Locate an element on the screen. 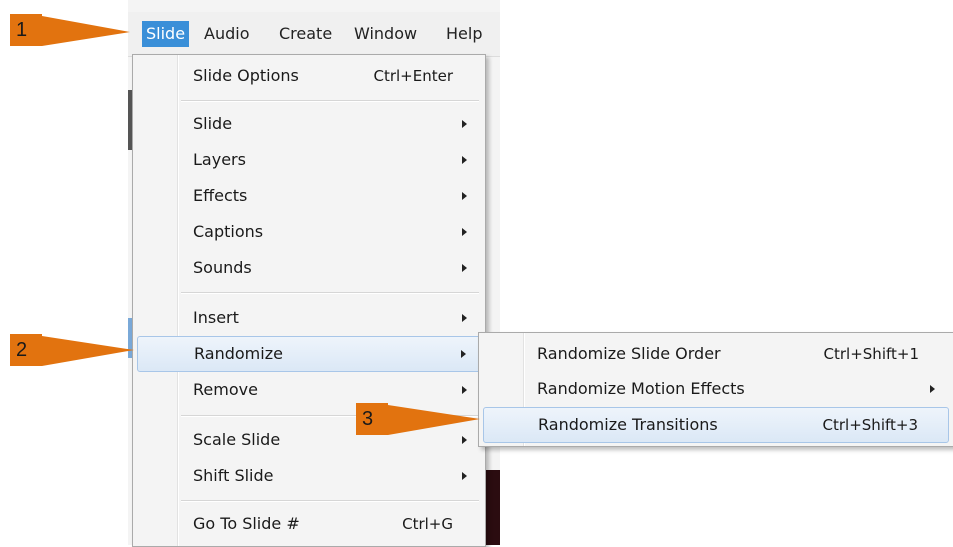 This screenshot has width=953, height=547. menu-item-shortcut: Ctrl+Shift+3 is located at coordinates (870, 425).